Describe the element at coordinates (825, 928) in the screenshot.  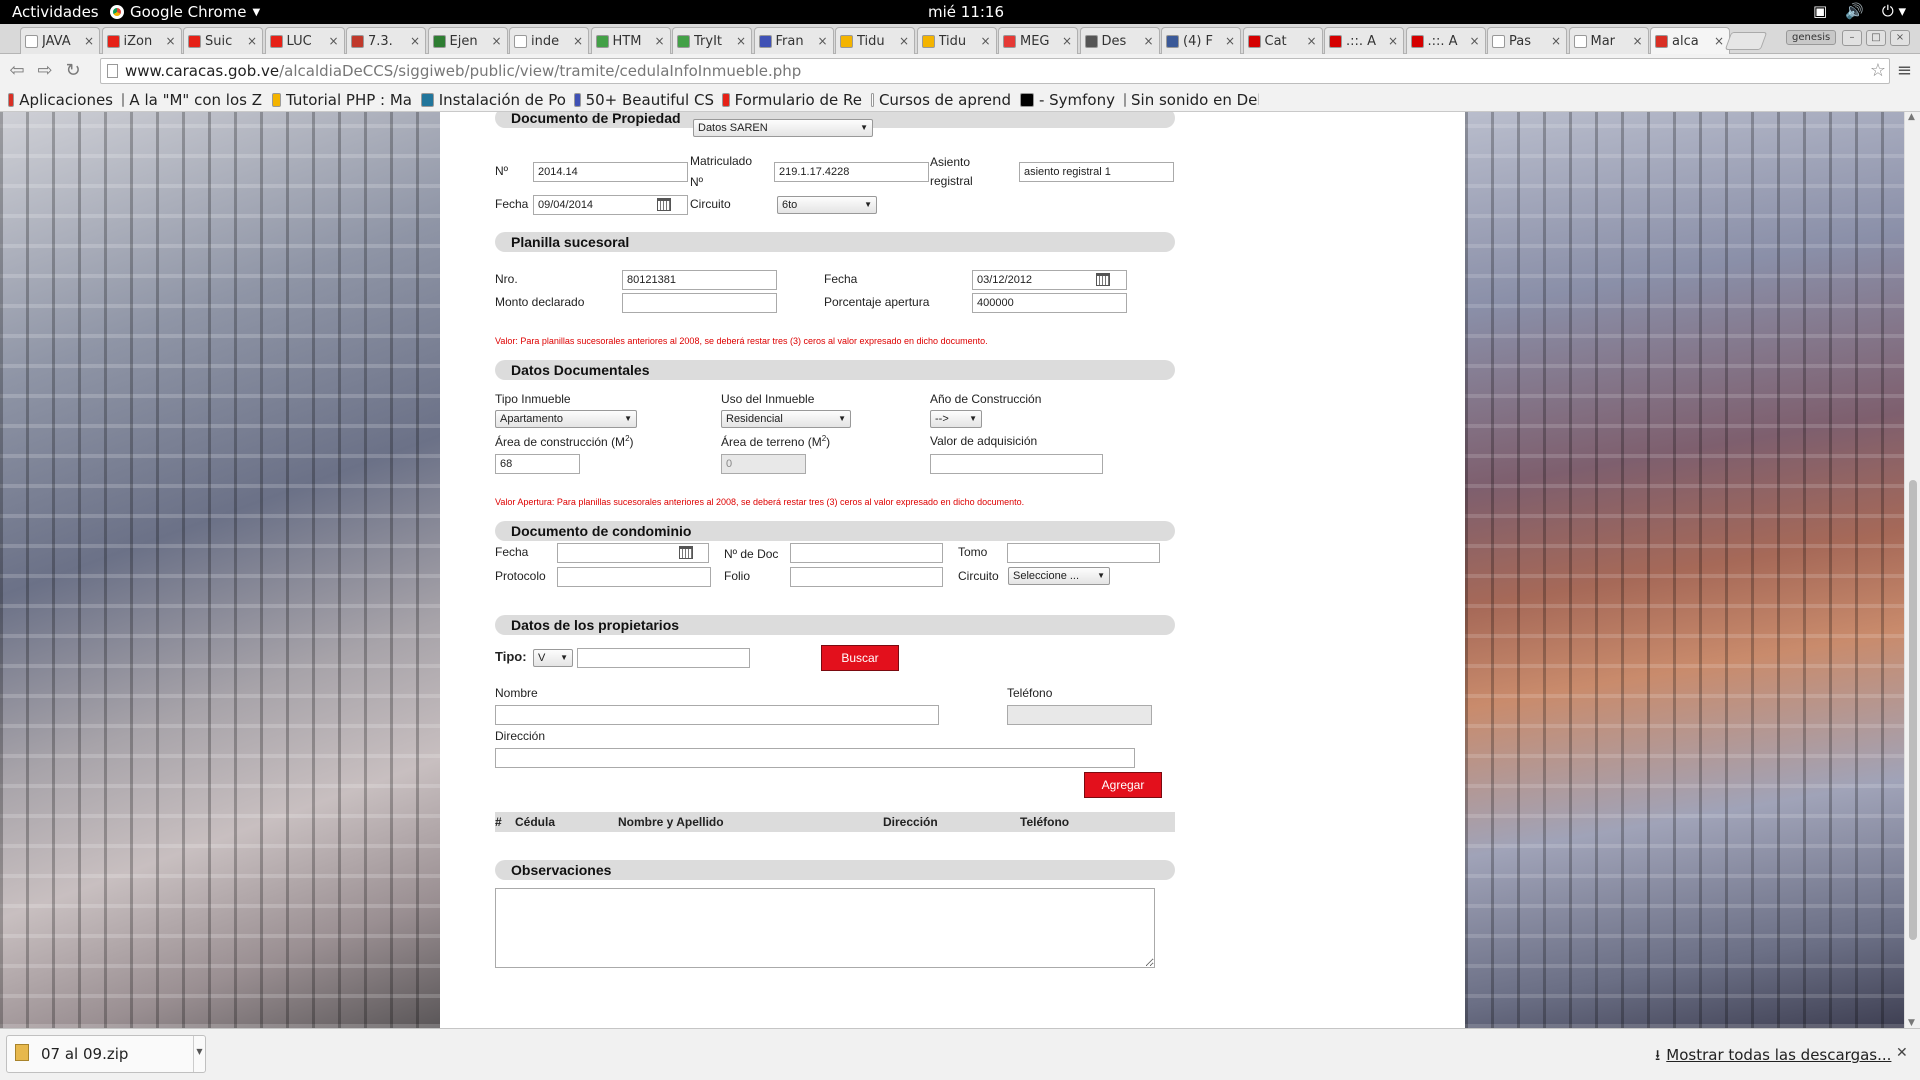
I see `observaciones-textarea` at that location.